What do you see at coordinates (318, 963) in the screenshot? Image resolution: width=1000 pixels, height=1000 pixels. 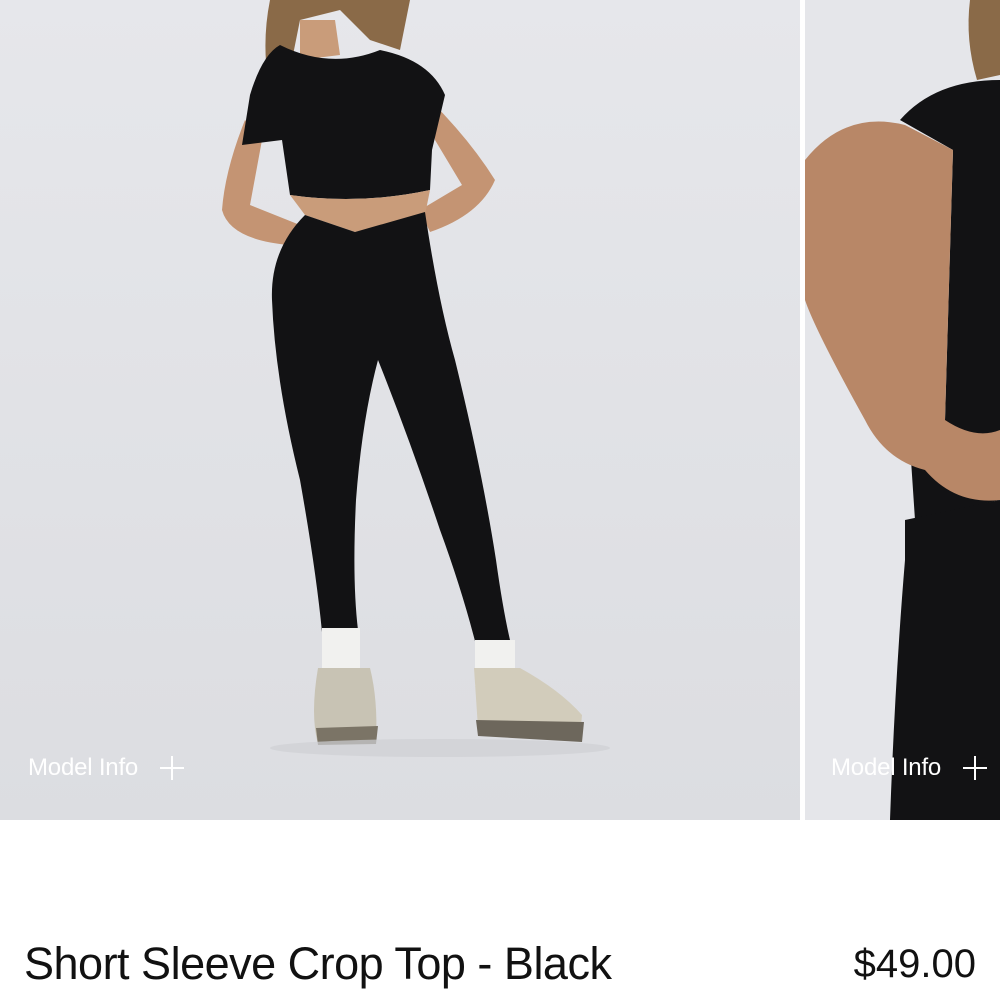 I see `product-title: Short Sleeve Crop Top - Black` at bounding box center [318, 963].